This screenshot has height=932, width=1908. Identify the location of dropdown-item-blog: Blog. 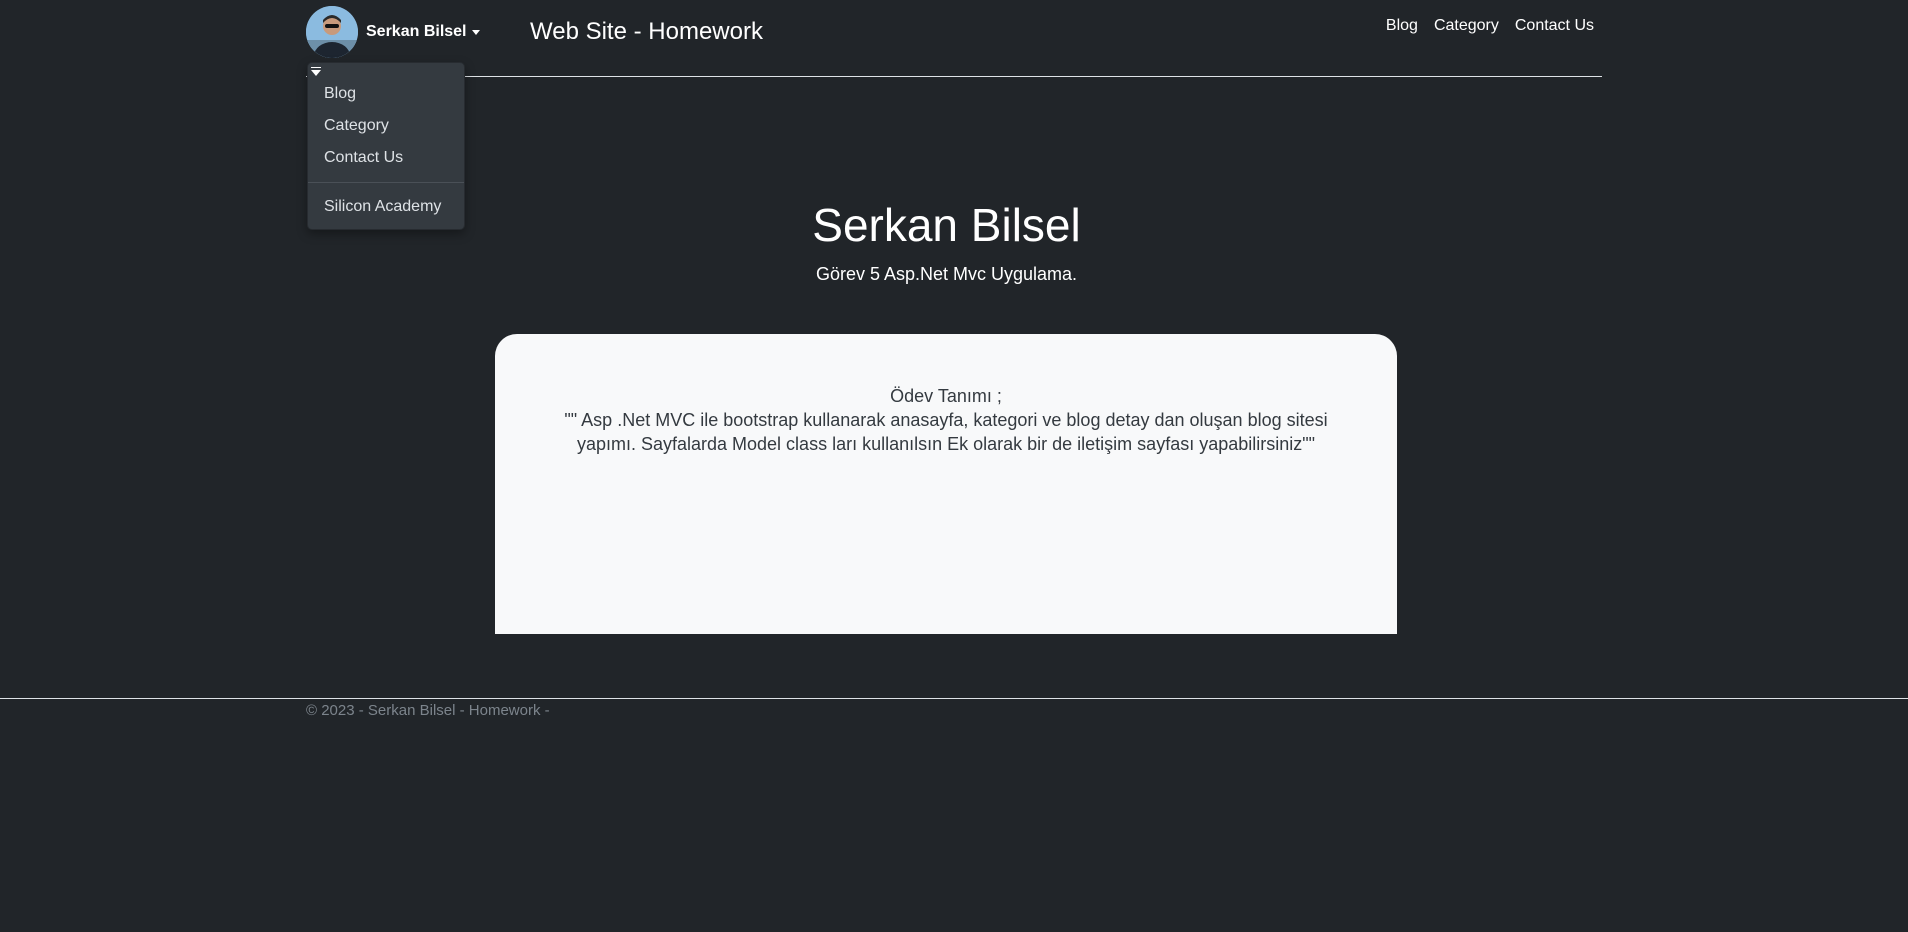
(340, 94).